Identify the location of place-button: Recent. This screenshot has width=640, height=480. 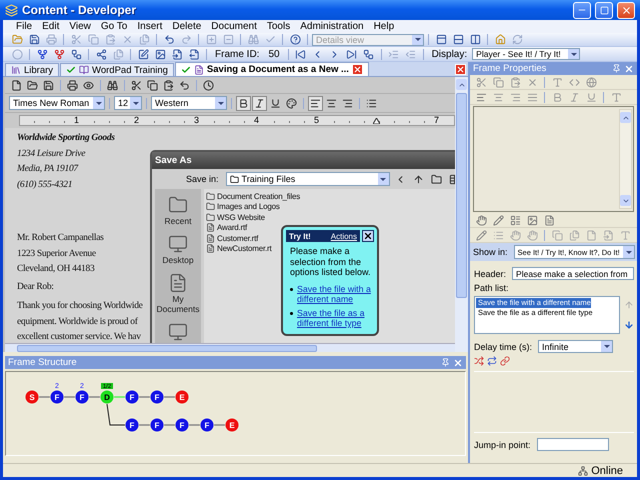
(178, 210).